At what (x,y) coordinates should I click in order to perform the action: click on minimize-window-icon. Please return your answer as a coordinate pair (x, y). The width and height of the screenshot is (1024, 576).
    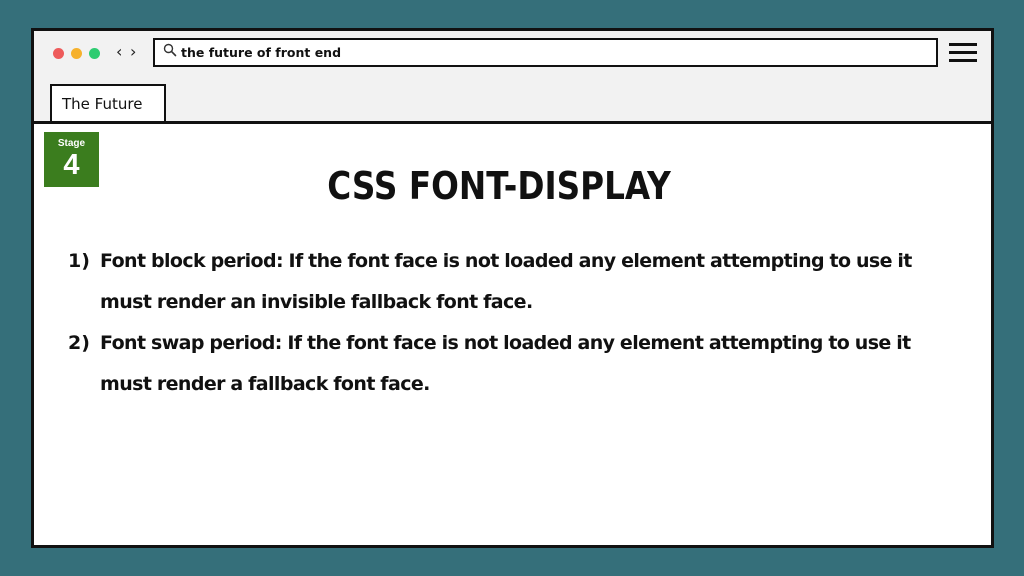
    Looking at the image, I should click on (76, 53).